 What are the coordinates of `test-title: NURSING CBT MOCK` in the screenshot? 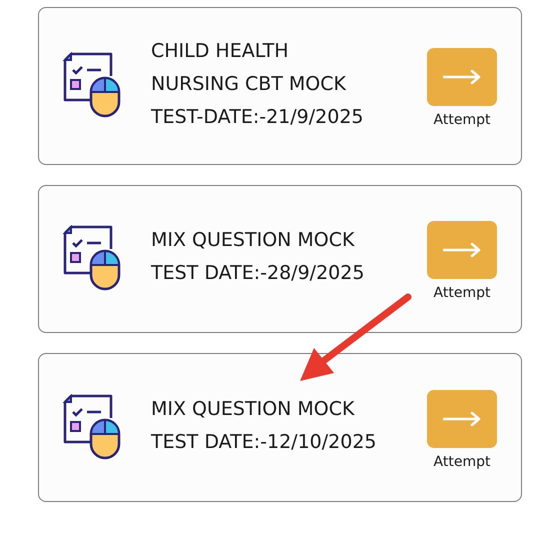 It's located at (249, 84).